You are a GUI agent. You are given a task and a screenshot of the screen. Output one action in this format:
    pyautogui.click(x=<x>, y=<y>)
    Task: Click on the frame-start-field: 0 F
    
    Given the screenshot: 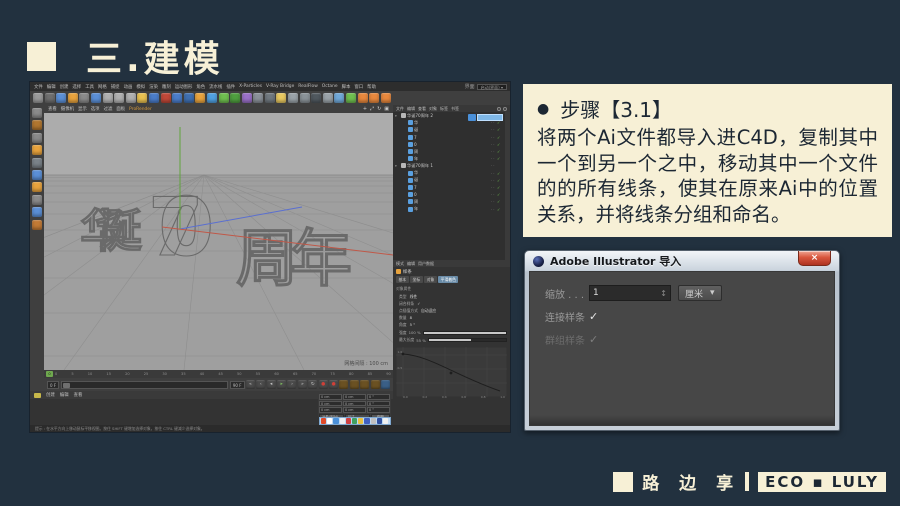 What is the action you would take?
    pyautogui.click(x=53, y=384)
    